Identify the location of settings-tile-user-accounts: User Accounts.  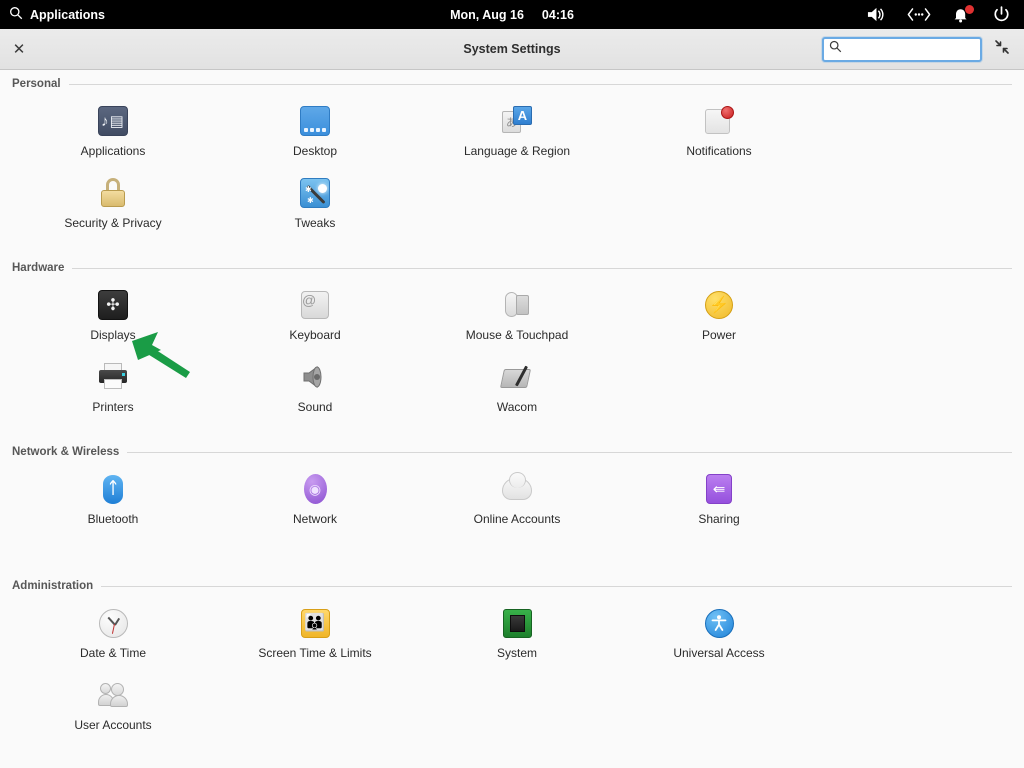
(113, 714).